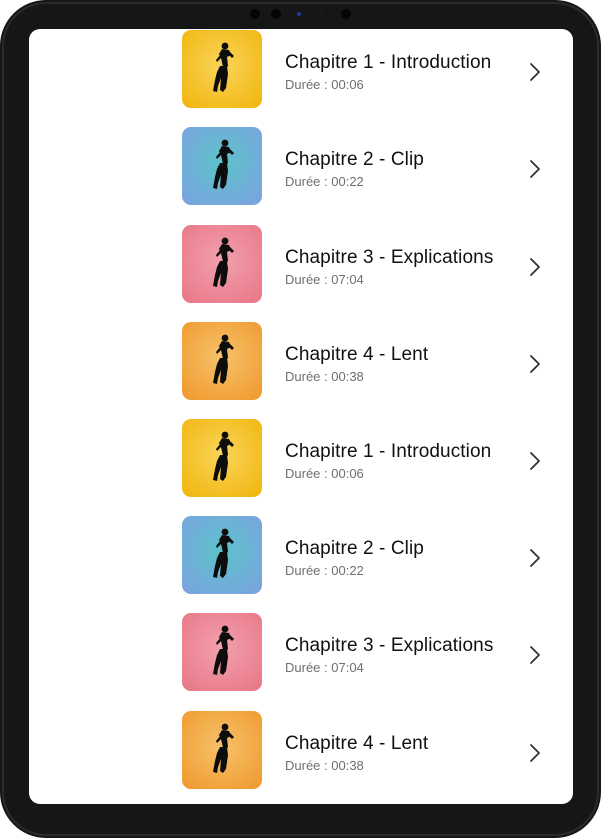  I want to click on camera-indicator-icon, so click(299, 14).